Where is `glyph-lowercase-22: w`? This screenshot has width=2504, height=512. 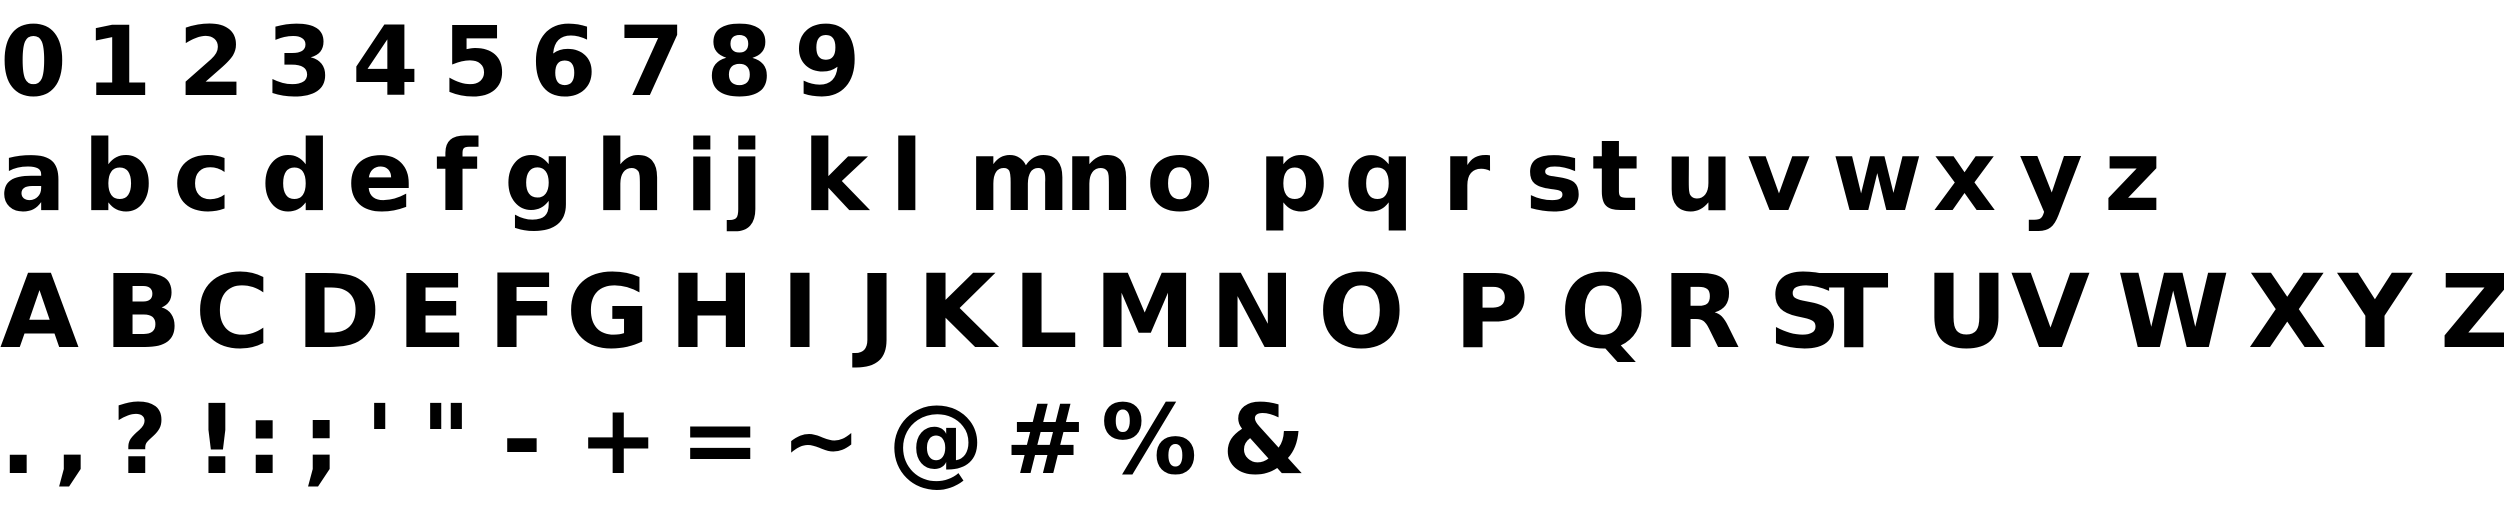 glyph-lowercase-22: w is located at coordinates (1877, 177).